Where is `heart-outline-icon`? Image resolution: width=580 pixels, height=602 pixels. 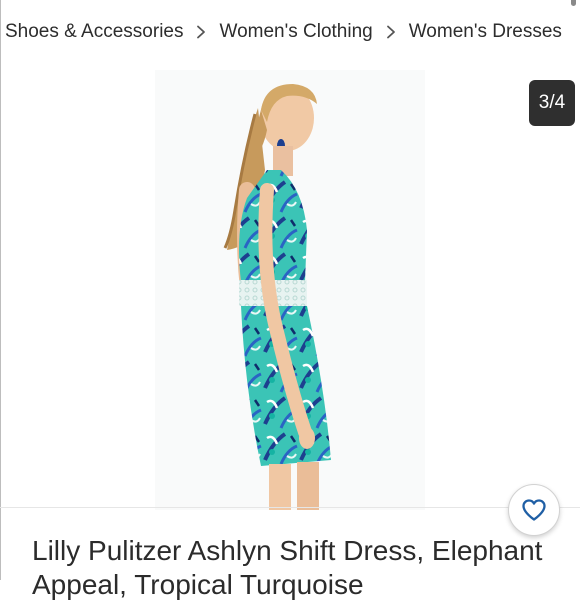 heart-outline-icon is located at coordinates (534, 510).